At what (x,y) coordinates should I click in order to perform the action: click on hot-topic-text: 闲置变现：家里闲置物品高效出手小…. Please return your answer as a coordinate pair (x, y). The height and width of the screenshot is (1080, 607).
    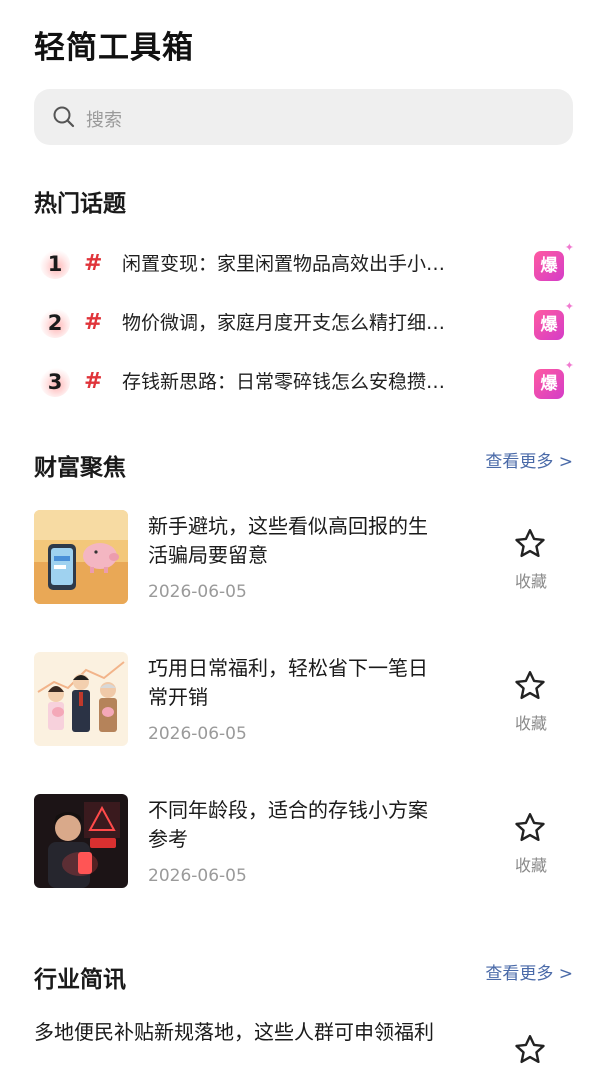
    Looking at the image, I should click on (284, 264).